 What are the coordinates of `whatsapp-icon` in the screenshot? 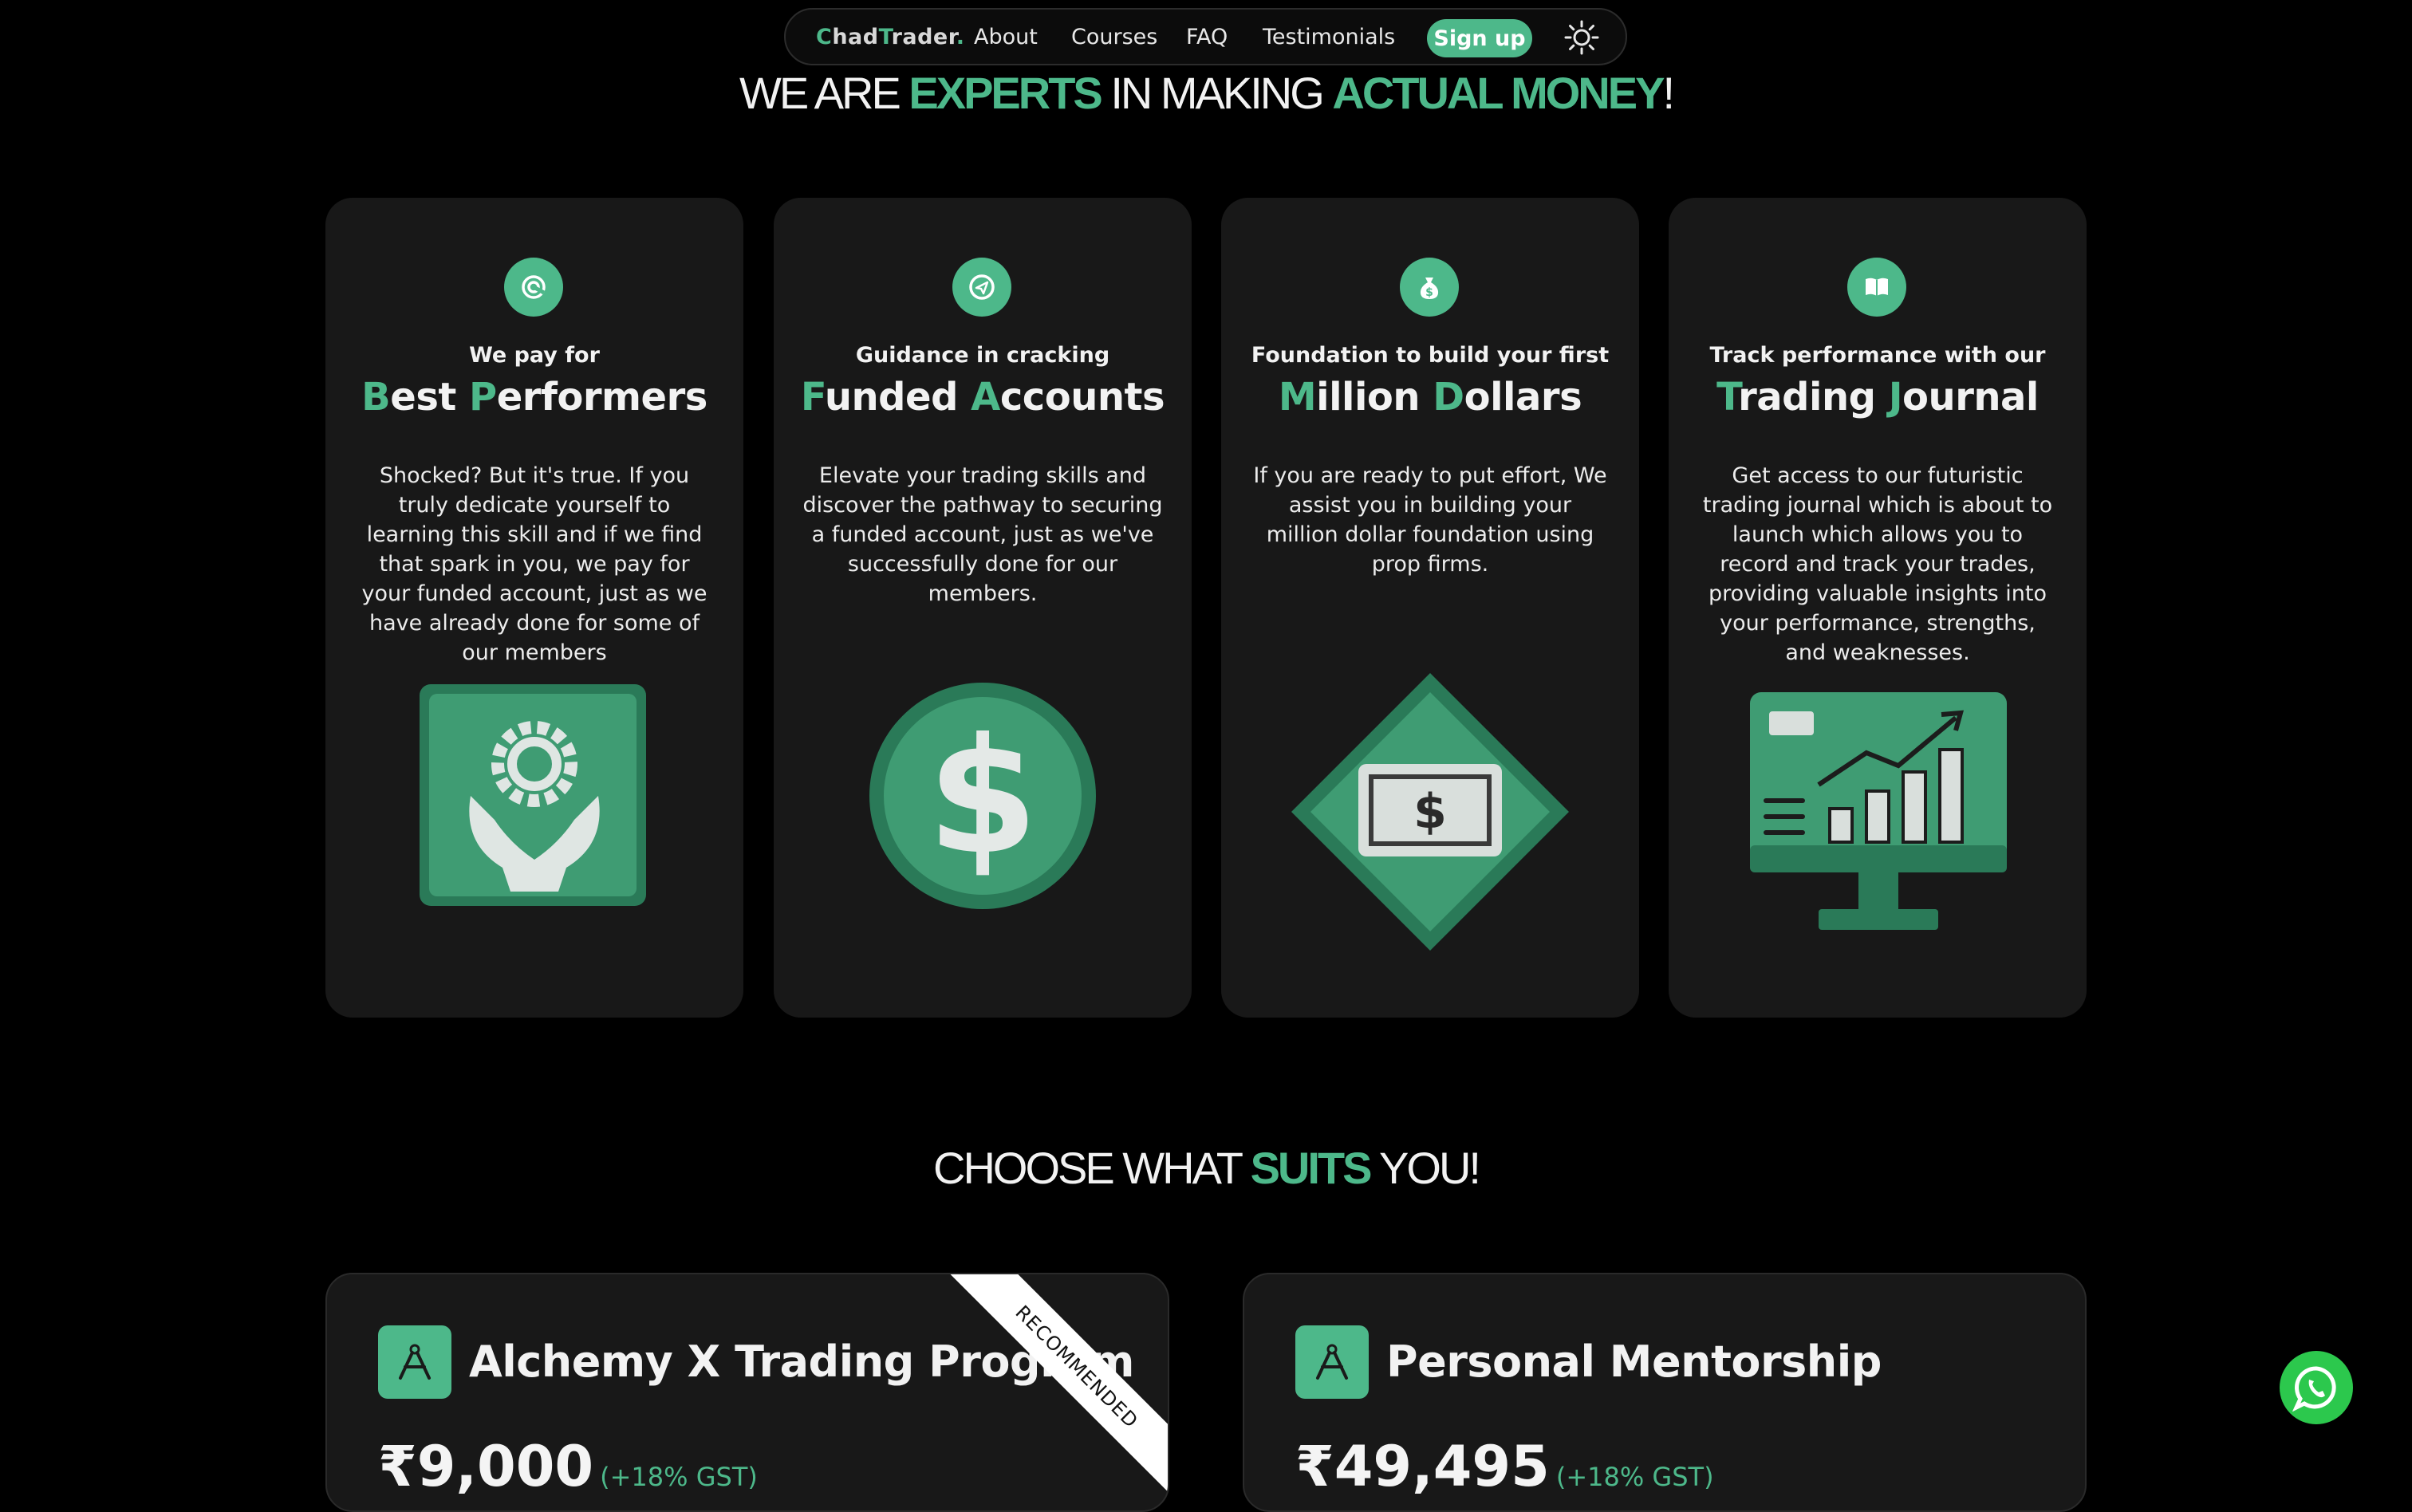 It's located at (2317, 1387).